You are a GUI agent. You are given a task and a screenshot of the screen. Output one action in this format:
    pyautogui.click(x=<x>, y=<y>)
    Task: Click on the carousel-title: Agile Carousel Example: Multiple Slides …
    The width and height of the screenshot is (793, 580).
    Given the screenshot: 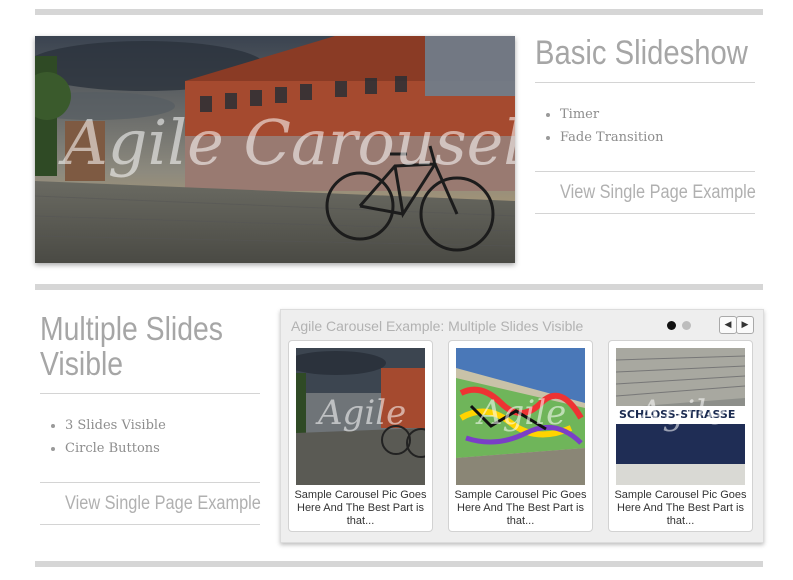 What is the action you would take?
    pyautogui.click(x=437, y=326)
    